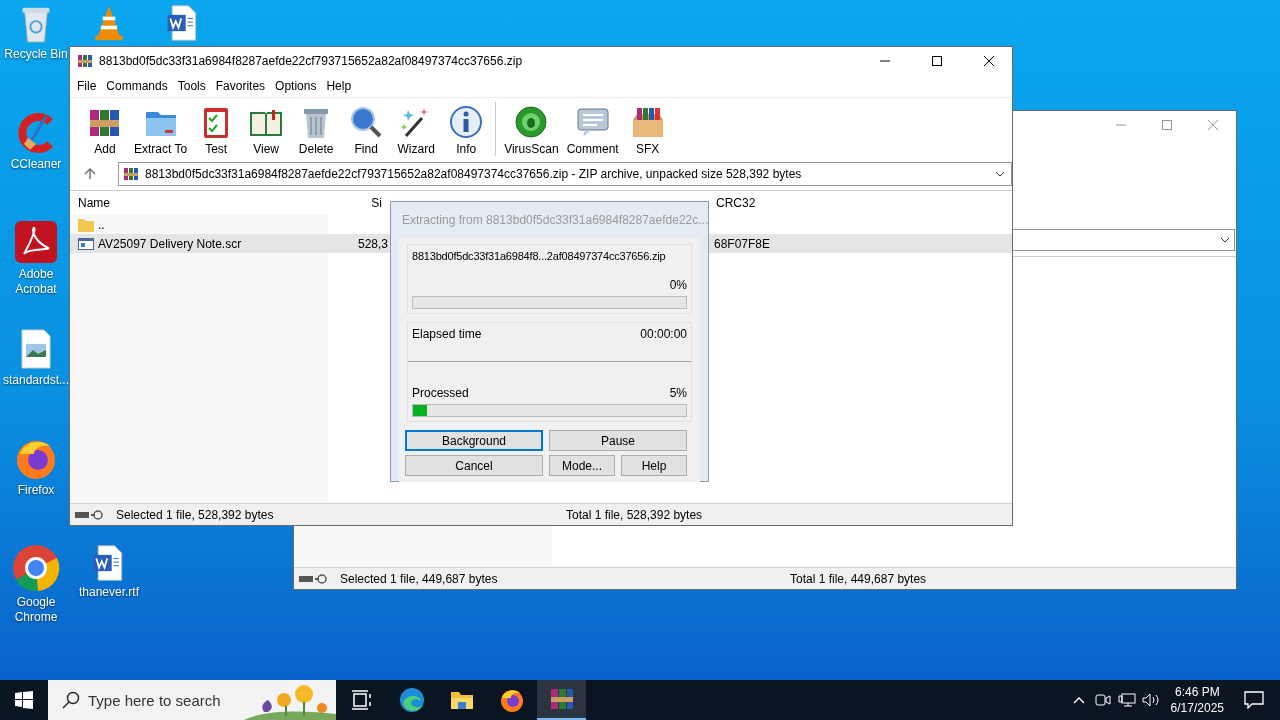  I want to click on search-icon, so click(71, 700).